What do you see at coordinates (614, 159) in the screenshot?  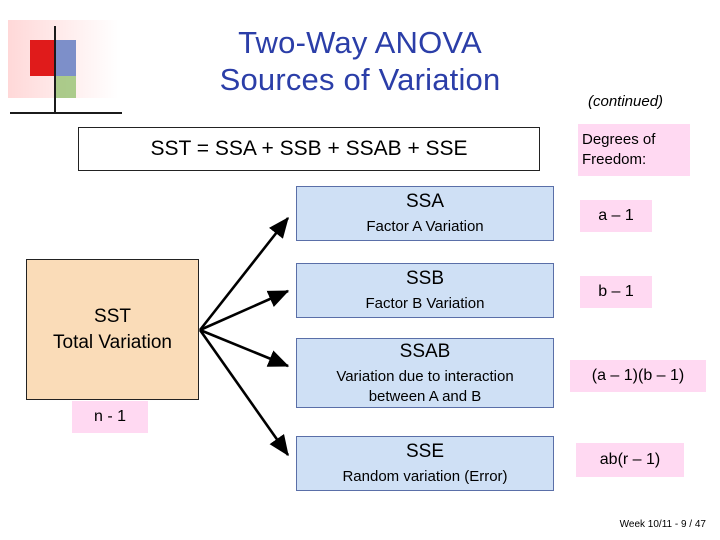 I see `df-header-line-2: Freedom:` at bounding box center [614, 159].